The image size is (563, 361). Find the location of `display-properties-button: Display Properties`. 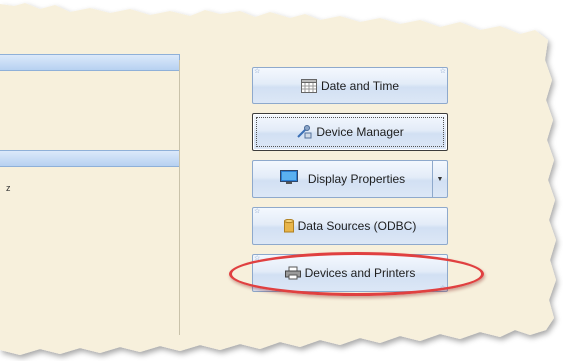

display-properties-button: Display Properties is located at coordinates (342, 179).